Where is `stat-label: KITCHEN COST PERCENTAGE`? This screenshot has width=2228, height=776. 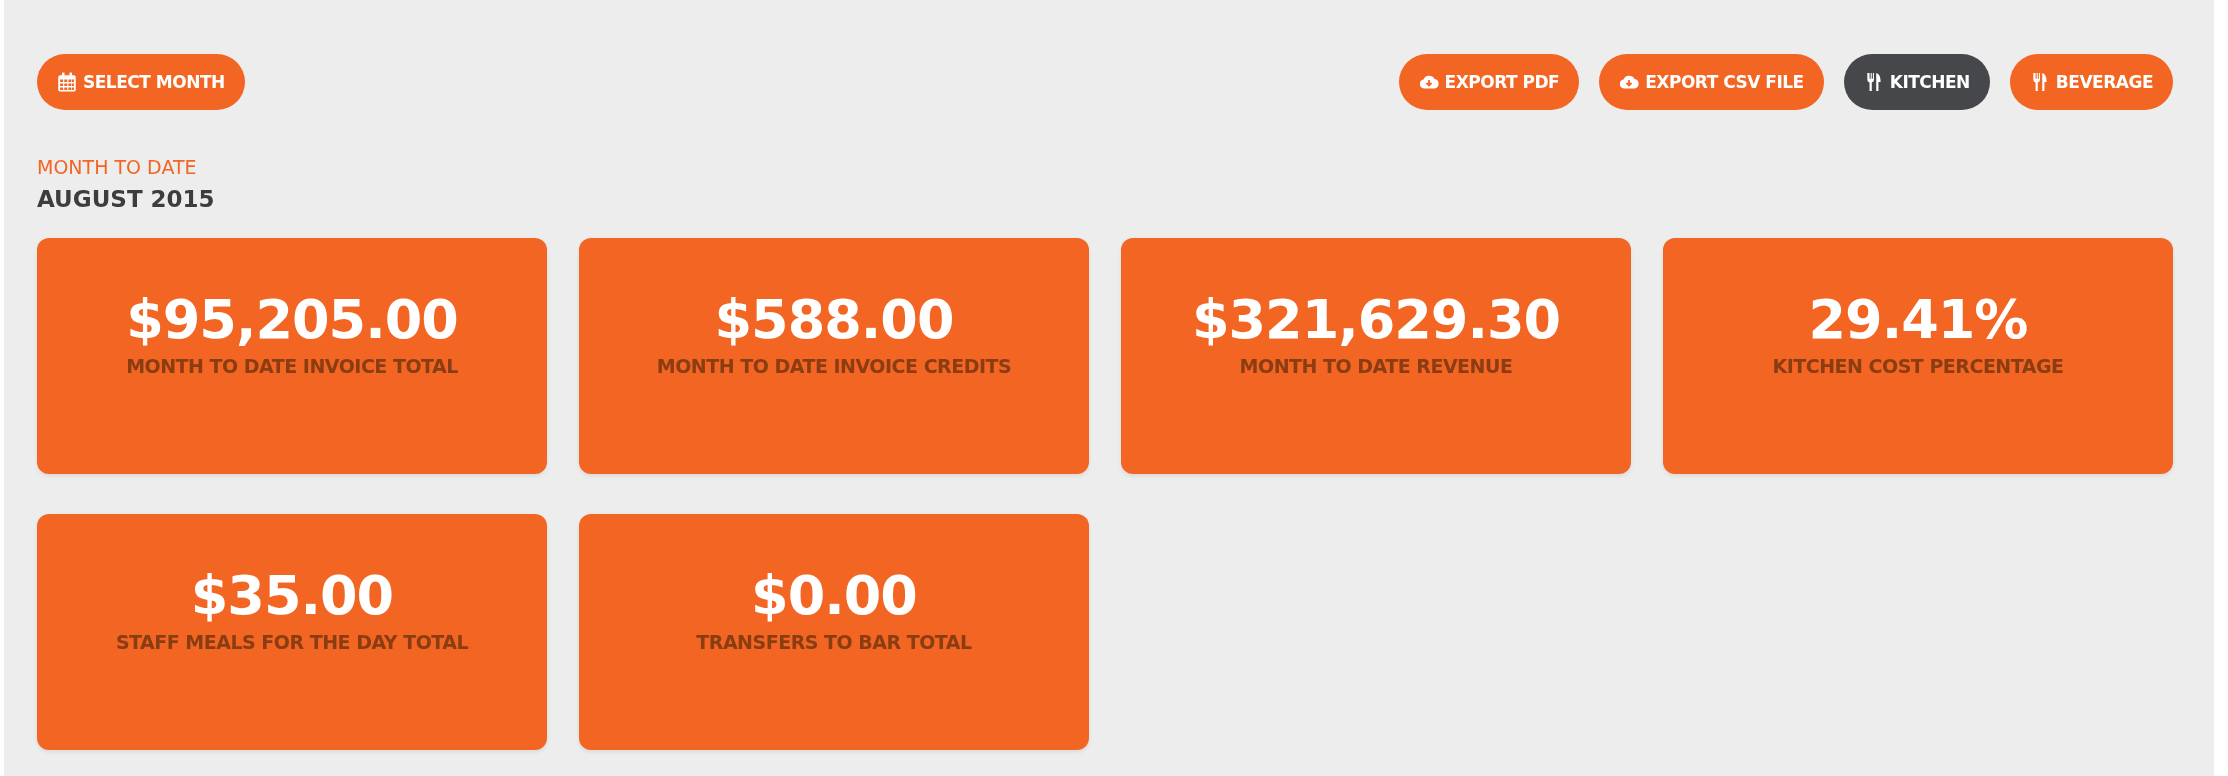 stat-label: KITCHEN COST PERCENTAGE is located at coordinates (1918, 366).